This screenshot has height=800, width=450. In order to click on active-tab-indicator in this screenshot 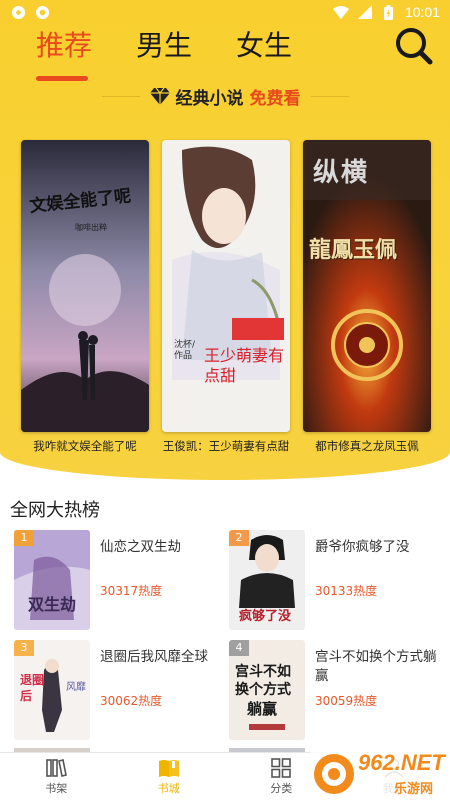, I will do `click(62, 78)`.